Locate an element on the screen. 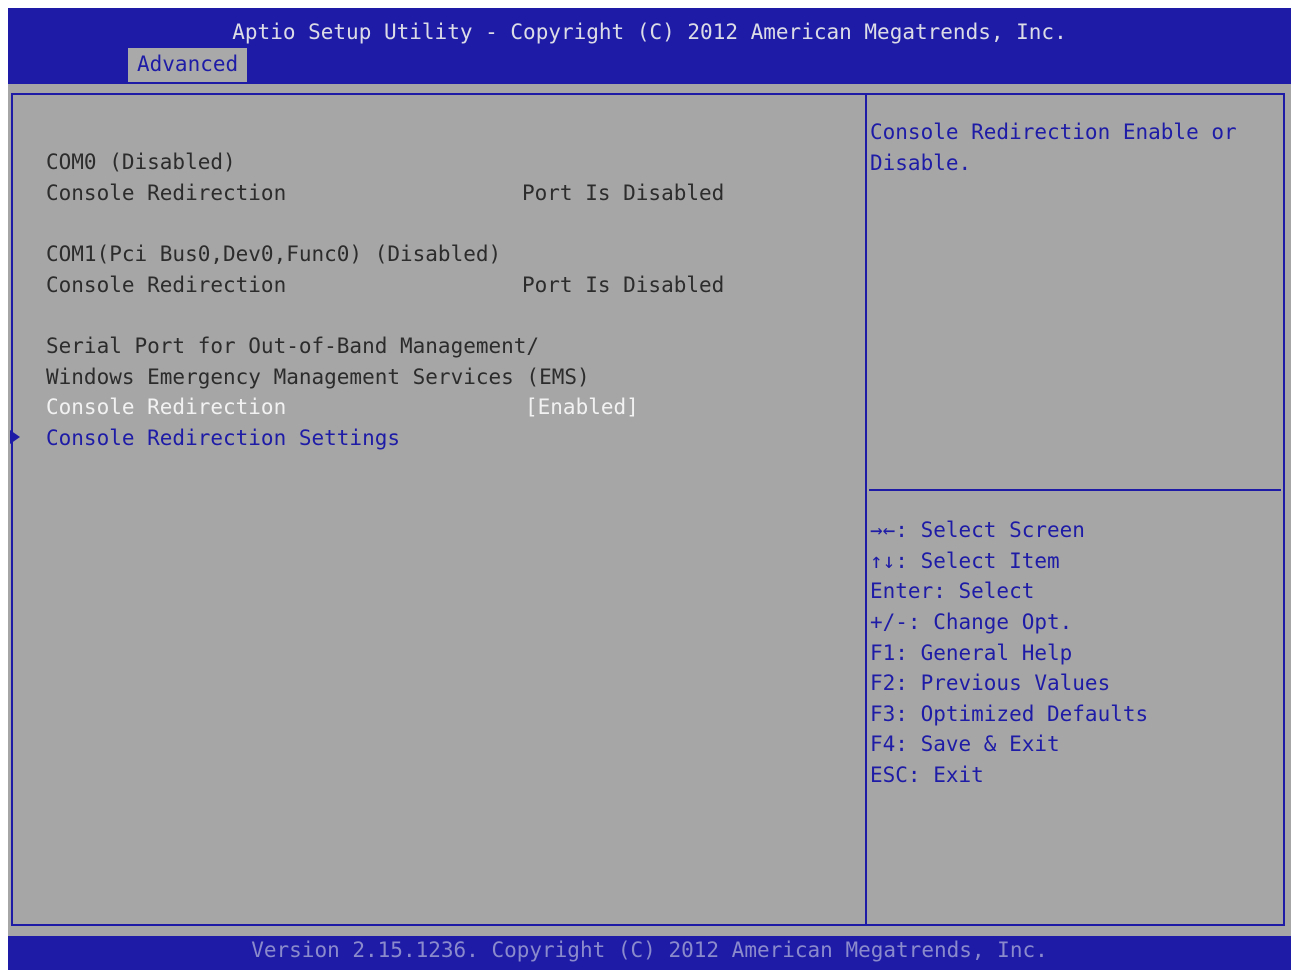  key-help-f2: F2: Previous Values is located at coordinates (990, 683).